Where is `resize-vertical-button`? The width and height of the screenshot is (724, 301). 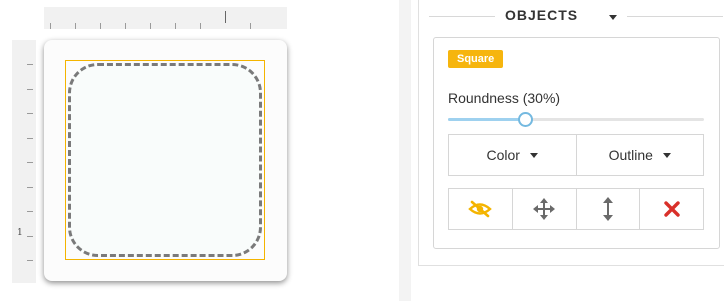
resize-vertical-button is located at coordinates (607, 209).